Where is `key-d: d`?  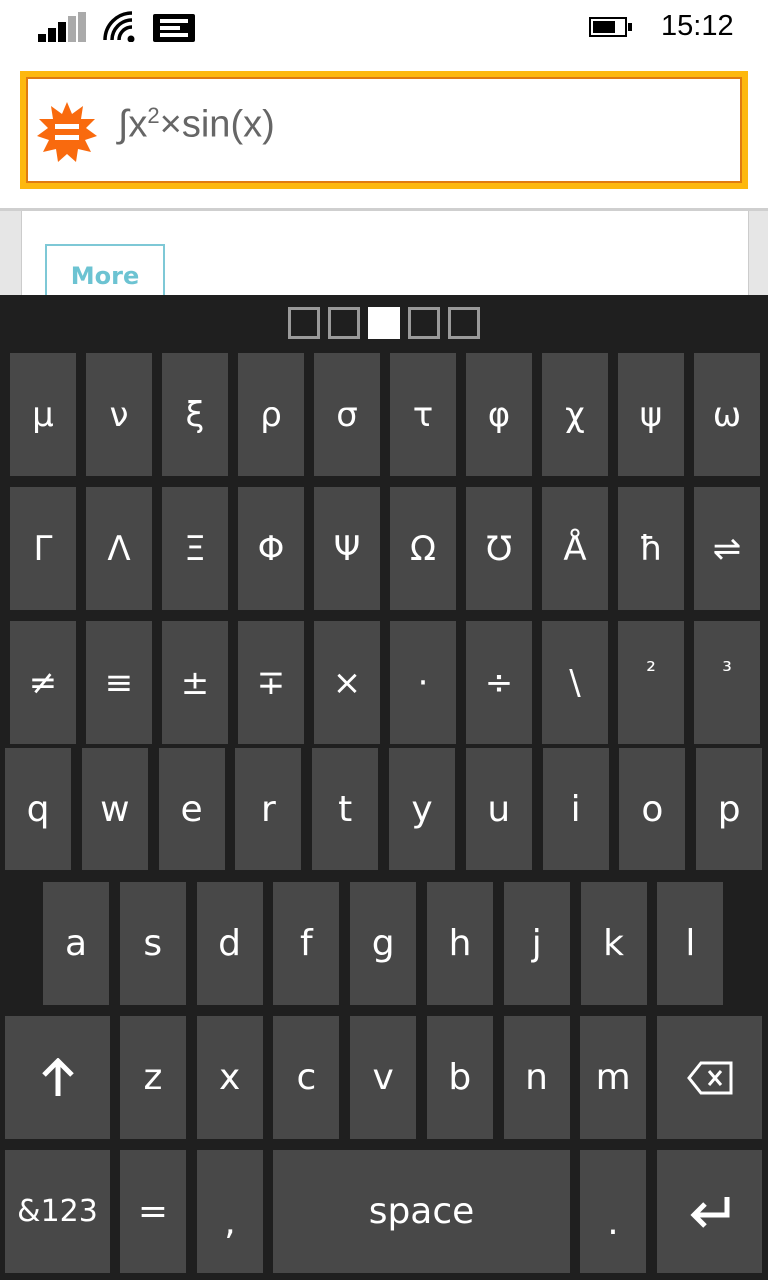
key-d: d is located at coordinates (229, 943).